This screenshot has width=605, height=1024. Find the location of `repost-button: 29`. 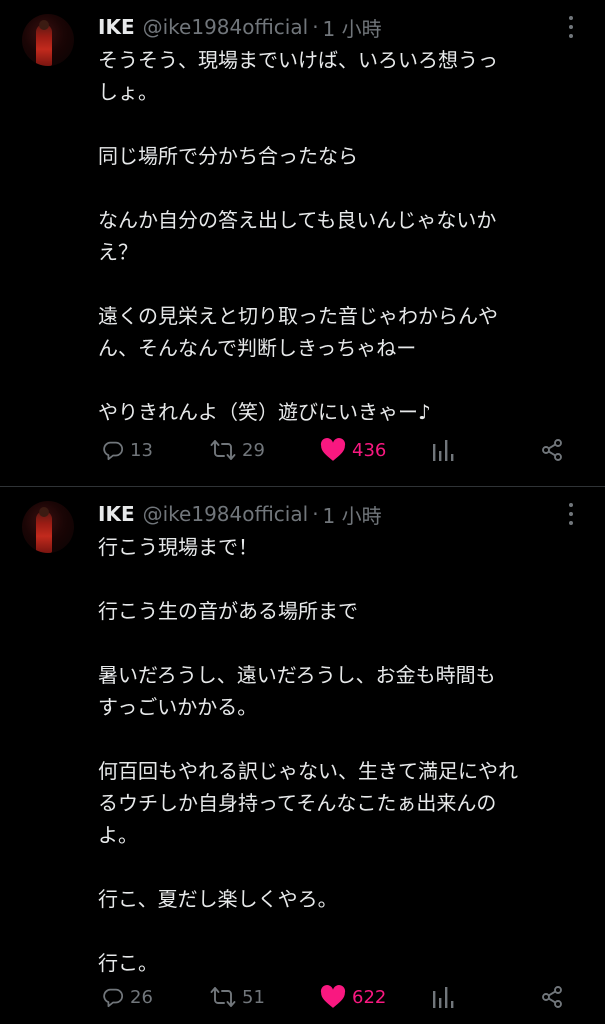

repost-button: 29 is located at coordinates (237, 450).